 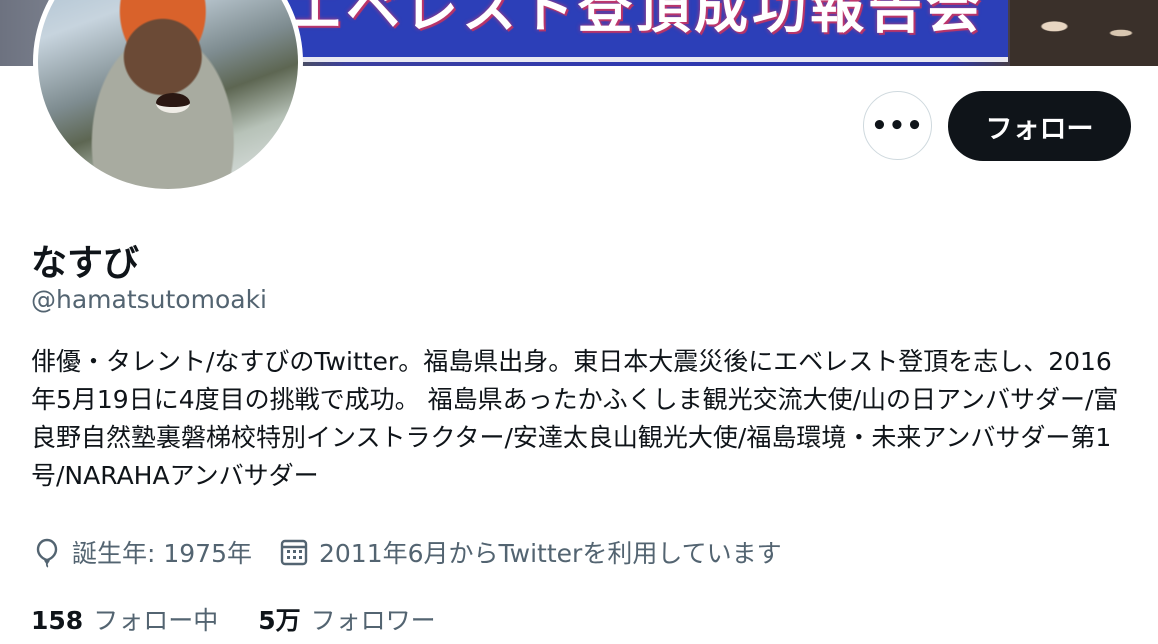 What do you see at coordinates (162, 553) in the screenshot?
I see `birth-year-text: 誕生年: 1975年` at bounding box center [162, 553].